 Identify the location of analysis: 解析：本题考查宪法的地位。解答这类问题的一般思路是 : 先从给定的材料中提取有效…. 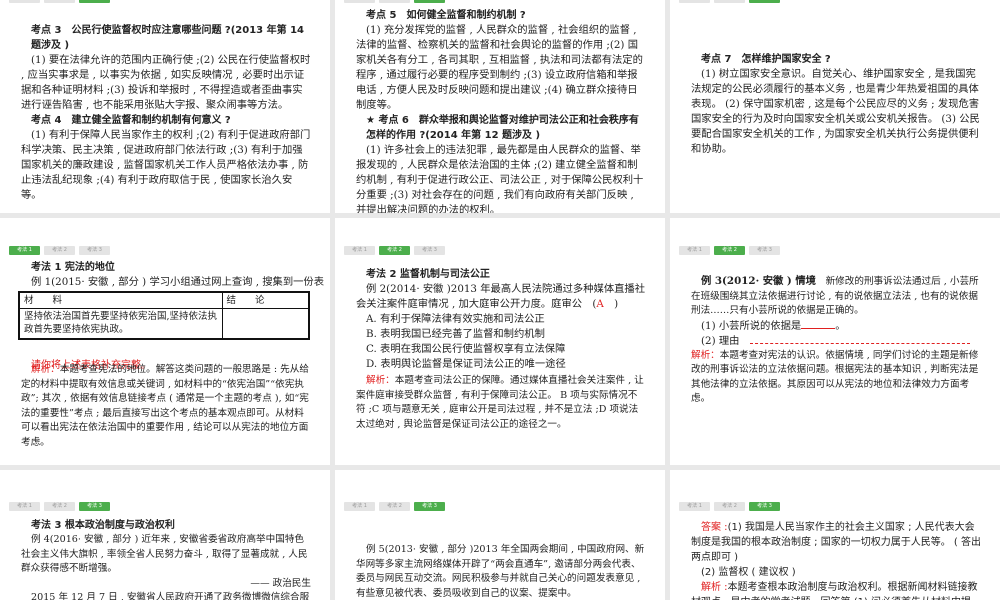
(166, 406).